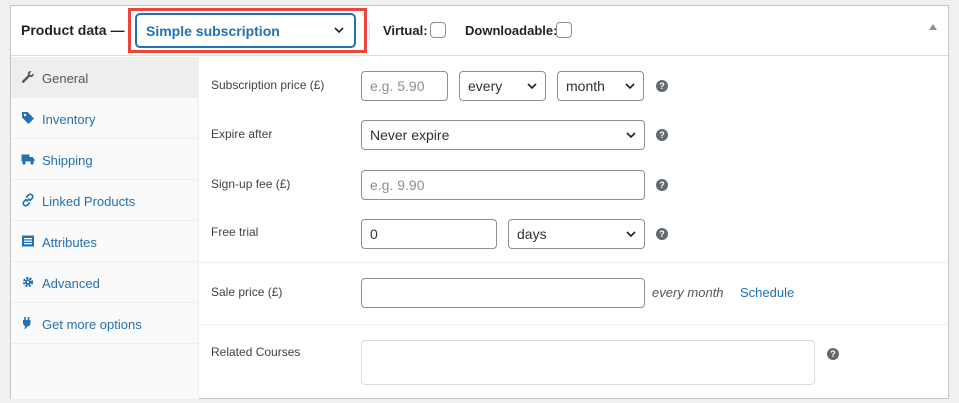 The image size is (959, 403). What do you see at coordinates (503, 293) in the screenshot?
I see `sale-price-input` at bounding box center [503, 293].